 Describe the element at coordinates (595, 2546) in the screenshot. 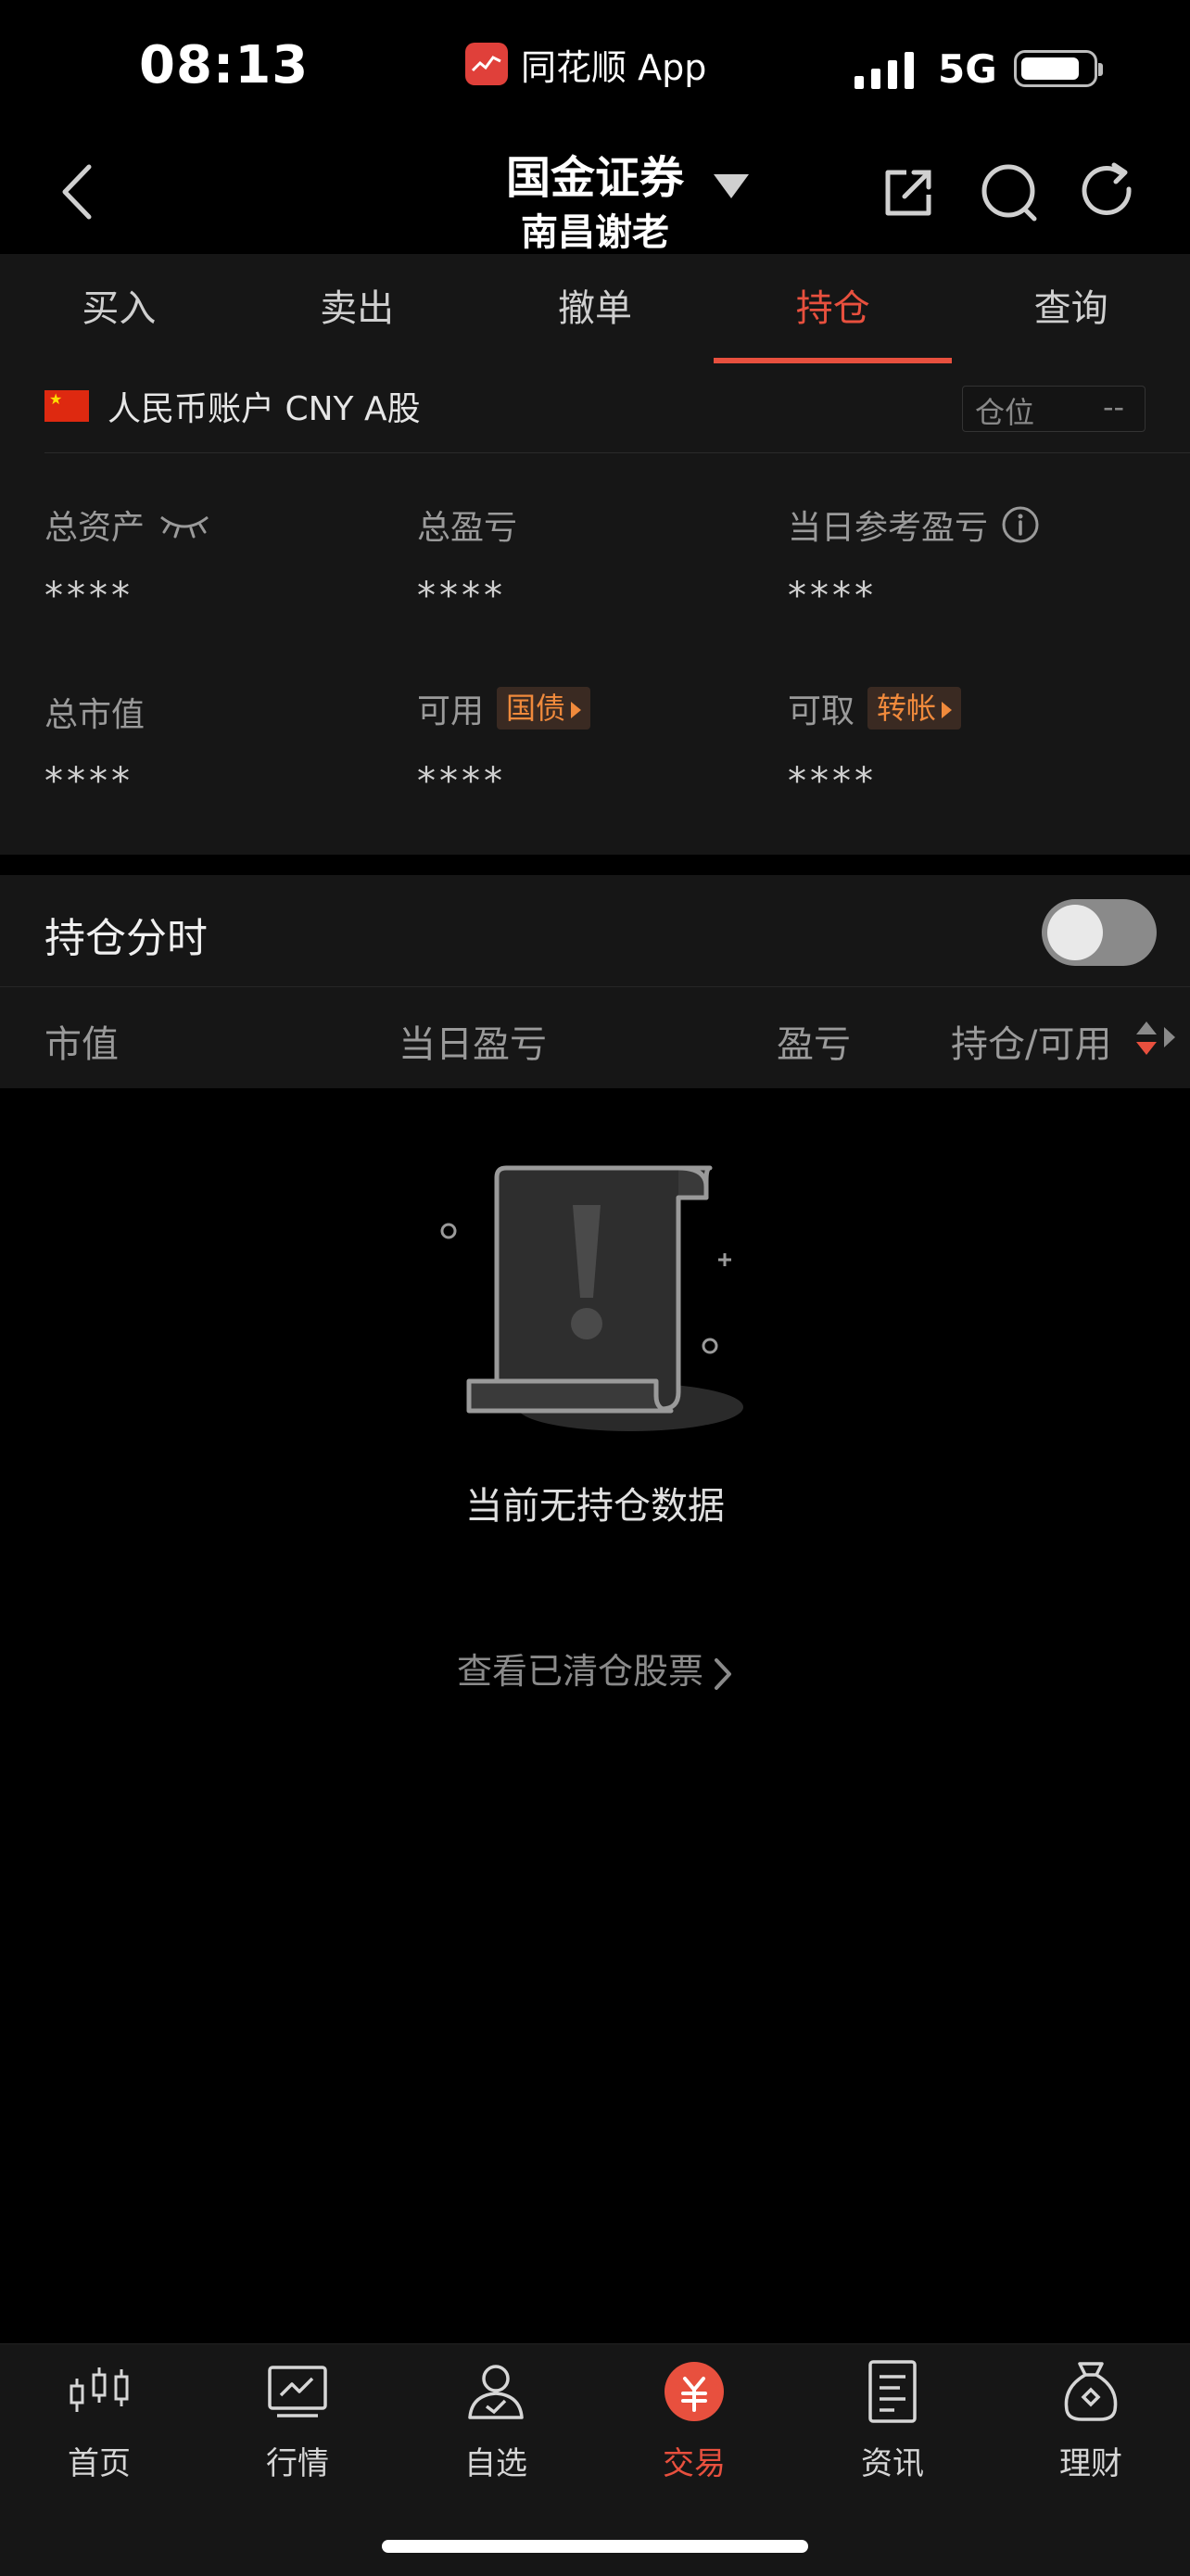

I see `home-indicator` at that location.